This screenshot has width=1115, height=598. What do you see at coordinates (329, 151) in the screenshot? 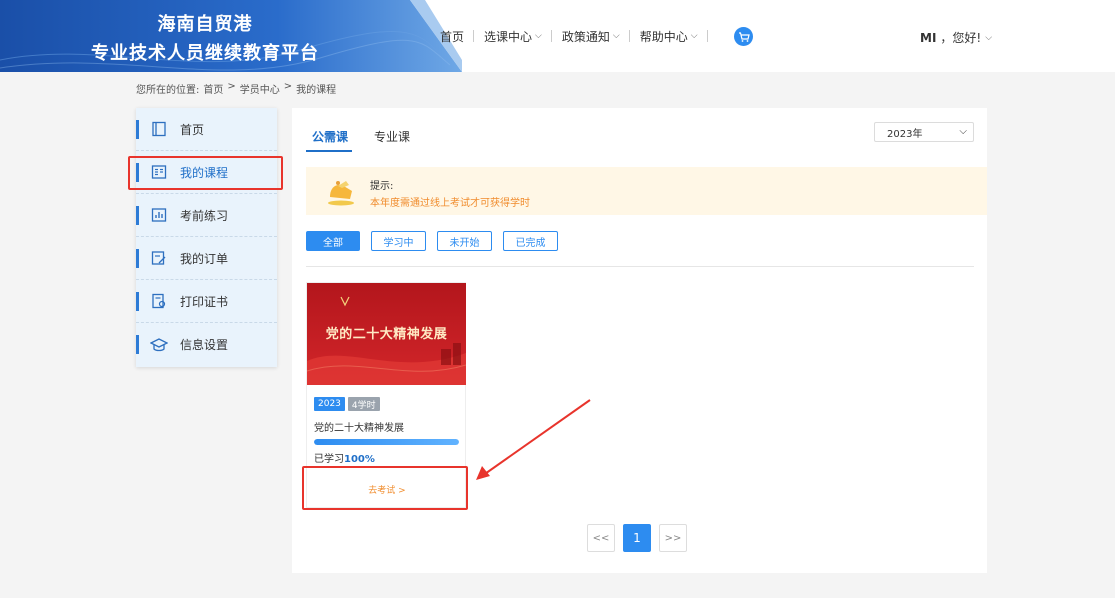
I see `active-tab-underline` at bounding box center [329, 151].